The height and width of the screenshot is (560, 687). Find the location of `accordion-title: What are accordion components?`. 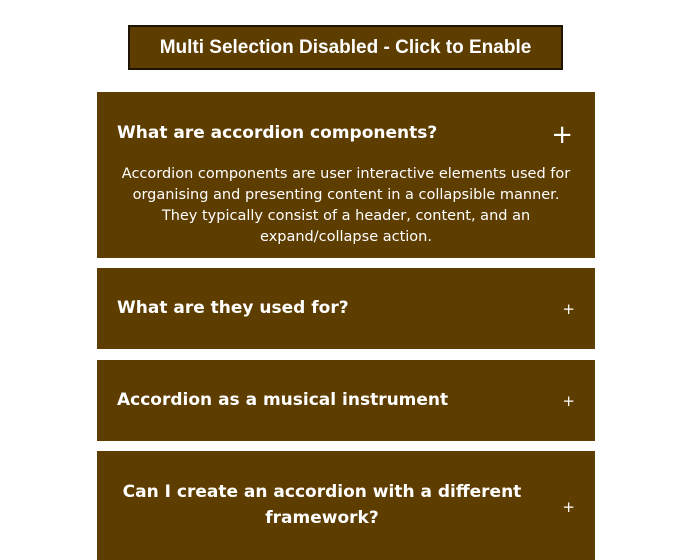

accordion-title: What are accordion components? is located at coordinates (277, 133).